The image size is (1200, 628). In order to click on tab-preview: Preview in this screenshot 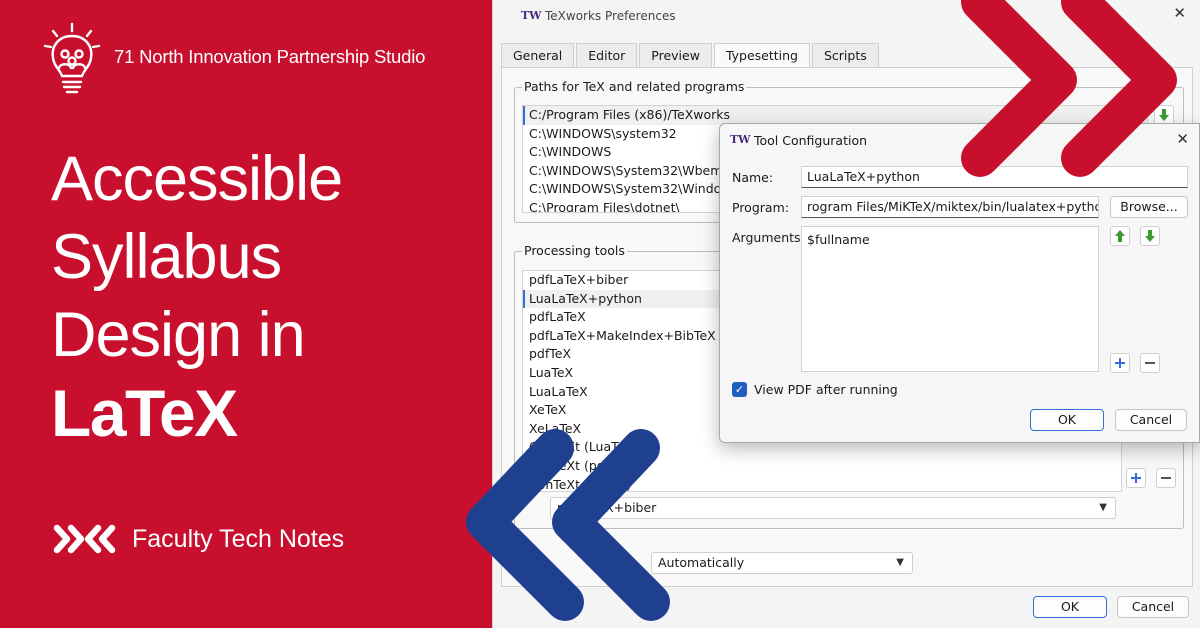, I will do `click(675, 55)`.